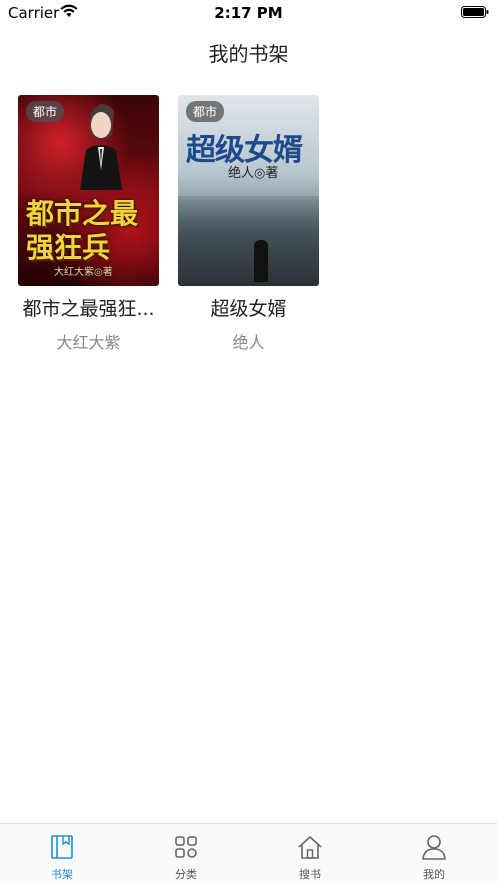  I want to click on book-title: 超级女婿, so click(248, 307).